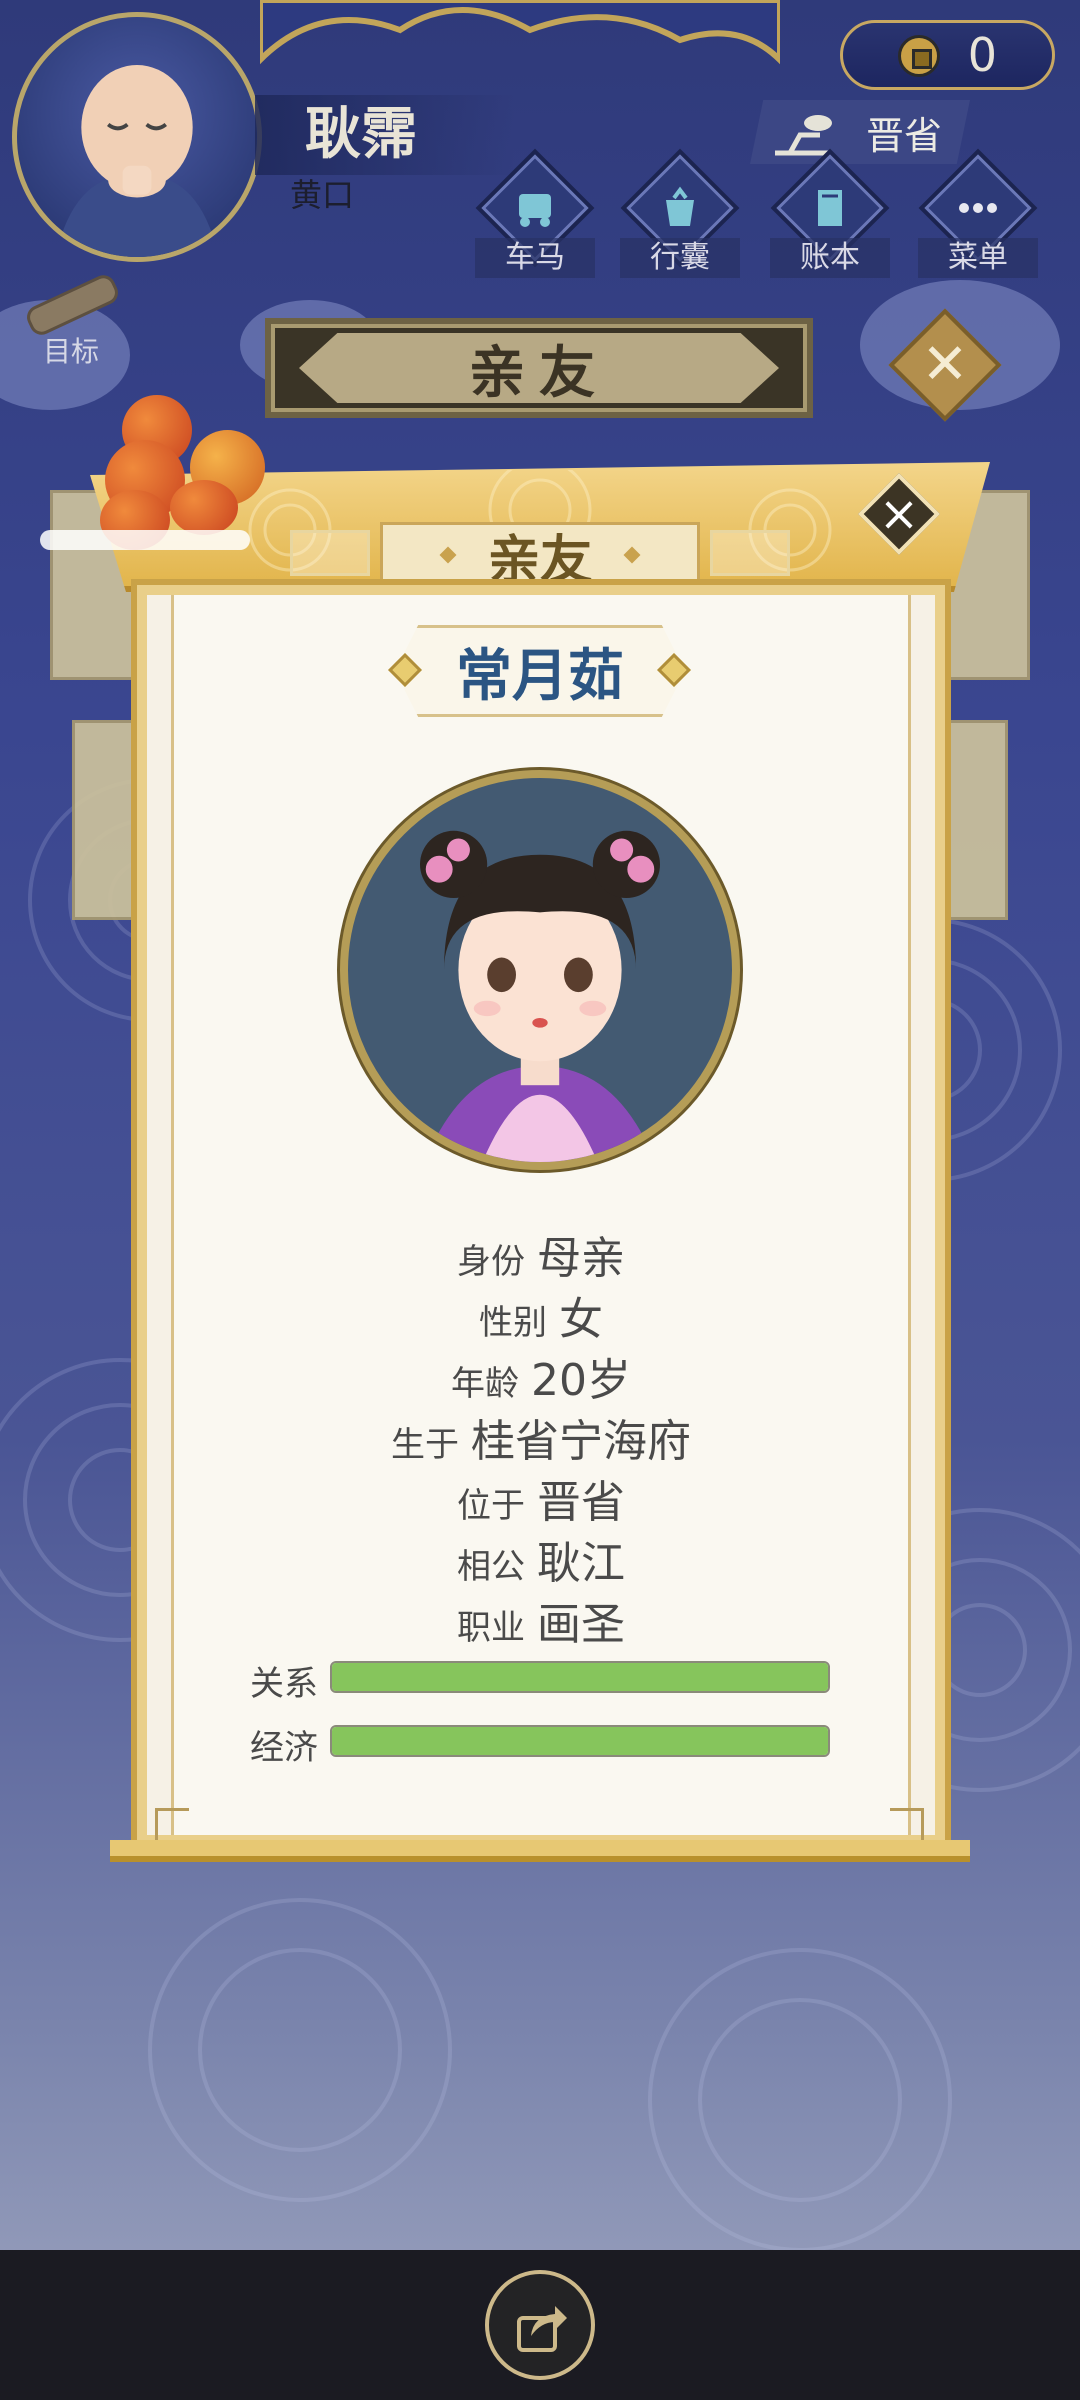 This screenshot has width=1080, height=2400. I want to click on info-key: 相公, so click(491, 1567).